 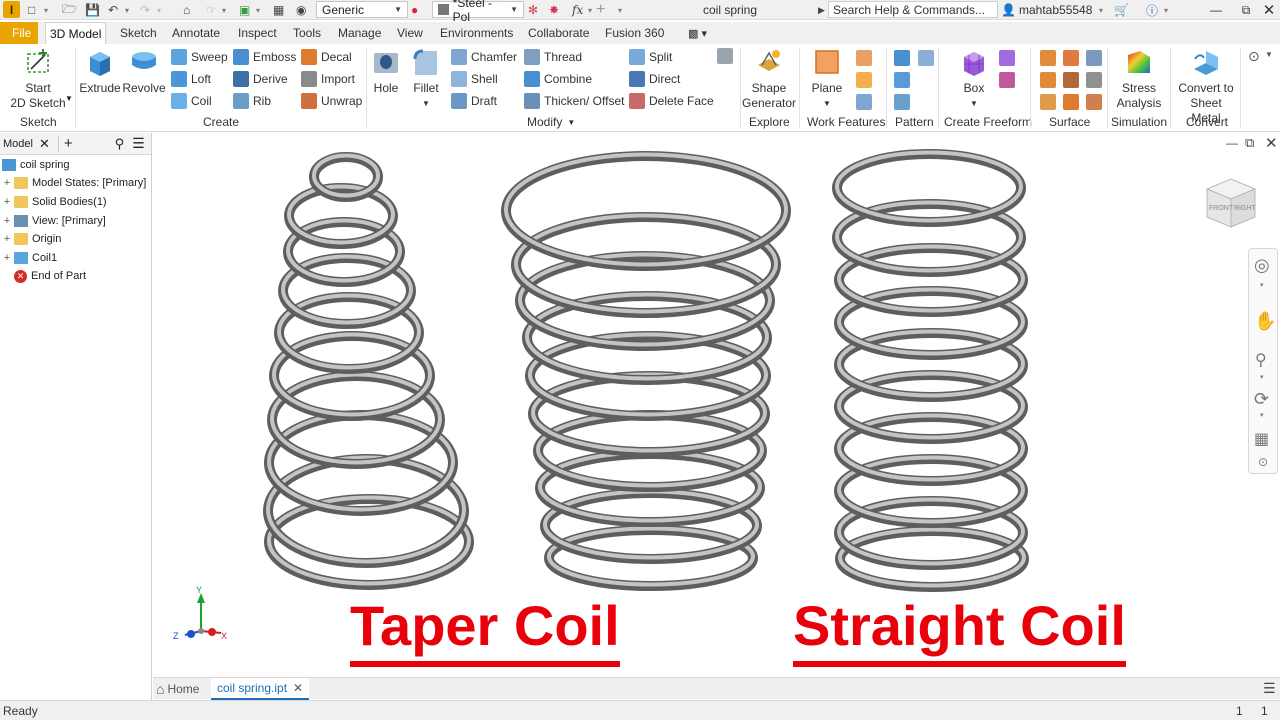 What do you see at coordinates (1048, 80) in the screenshot?
I see `trim-icon` at bounding box center [1048, 80].